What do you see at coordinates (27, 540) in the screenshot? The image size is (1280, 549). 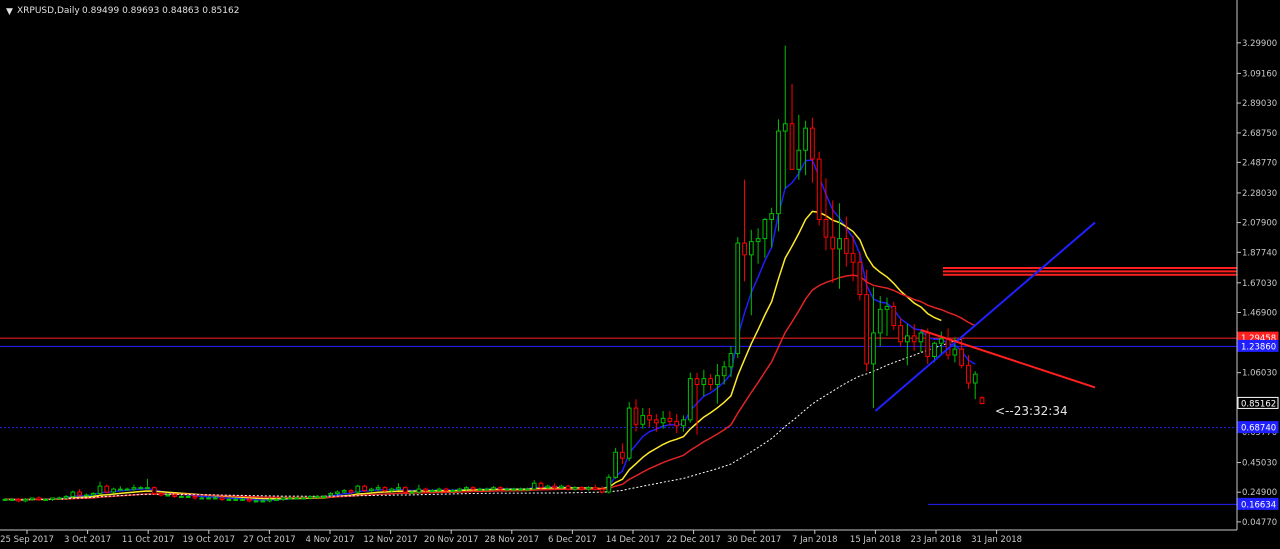 I see `time-tick-label: 25 Sep 2017` at bounding box center [27, 540].